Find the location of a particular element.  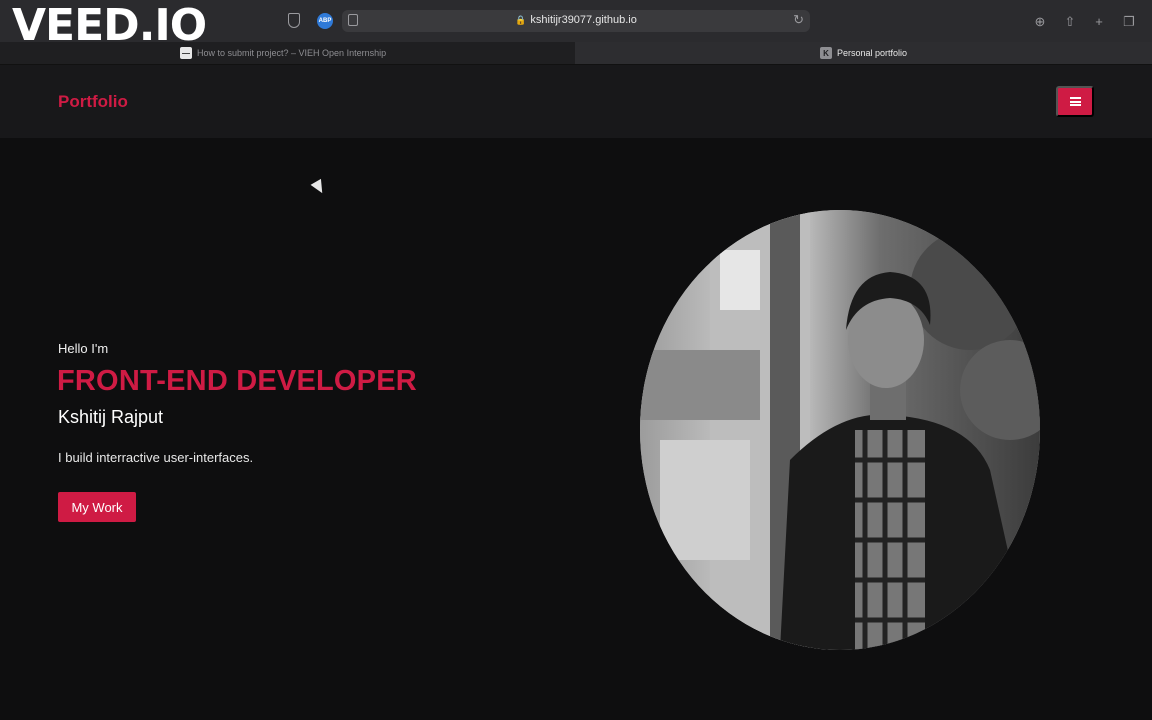

address-bar: 🔒 kshitijr39077.github.io ↻ is located at coordinates (576, 21).